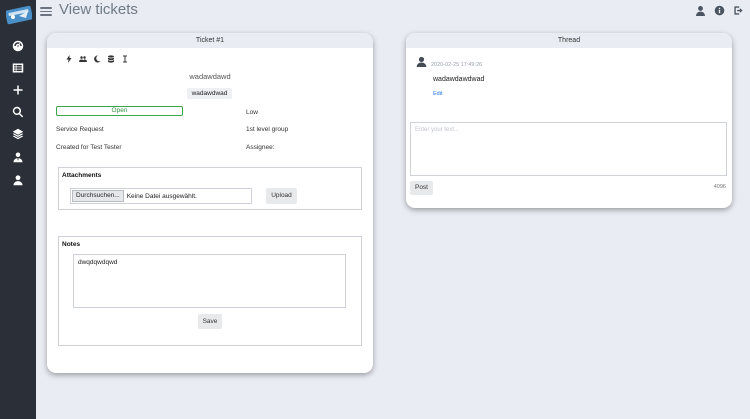 This screenshot has height=419, width=750. Describe the element at coordinates (82, 175) in the screenshot. I see `attachments-title: Attachments` at that location.